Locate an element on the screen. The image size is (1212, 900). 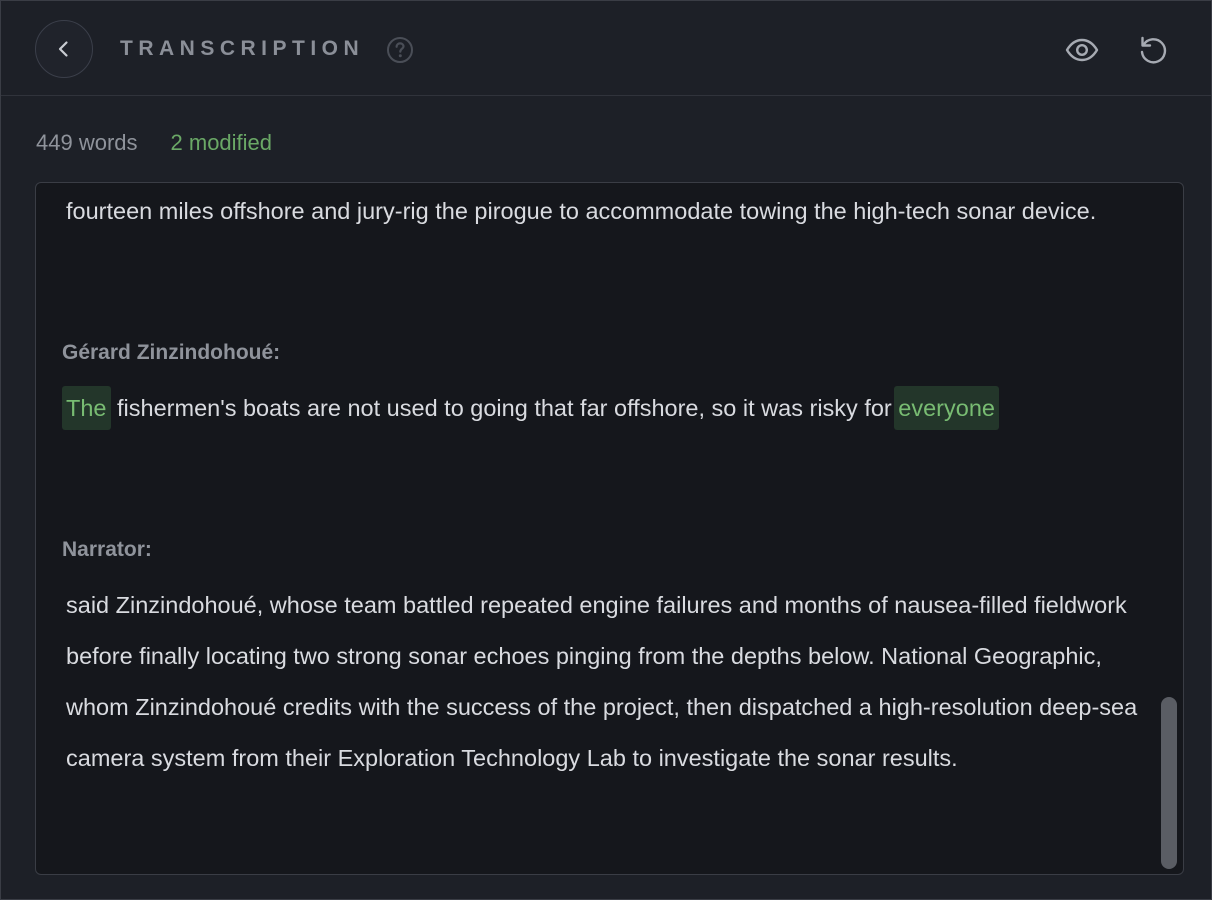
reset-icon is located at coordinates (1153, 50).